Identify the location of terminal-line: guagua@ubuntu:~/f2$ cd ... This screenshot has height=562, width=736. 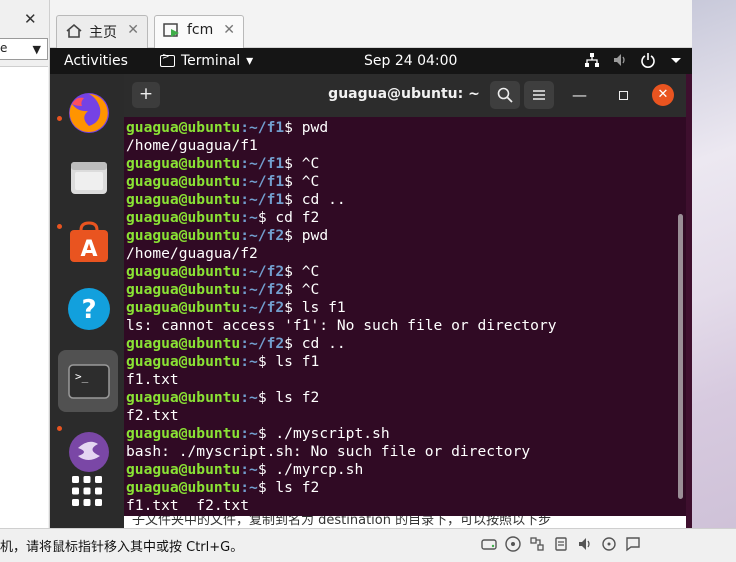
(401, 344).